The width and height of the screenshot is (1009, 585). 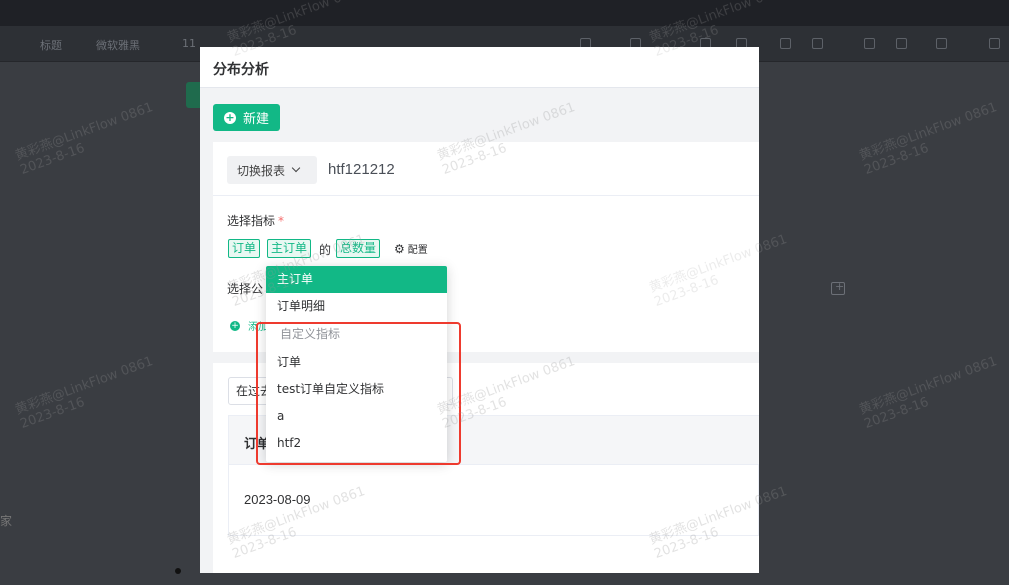 What do you see at coordinates (356, 416) in the screenshot?
I see `dropdown-item-a: a` at bounding box center [356, 416].